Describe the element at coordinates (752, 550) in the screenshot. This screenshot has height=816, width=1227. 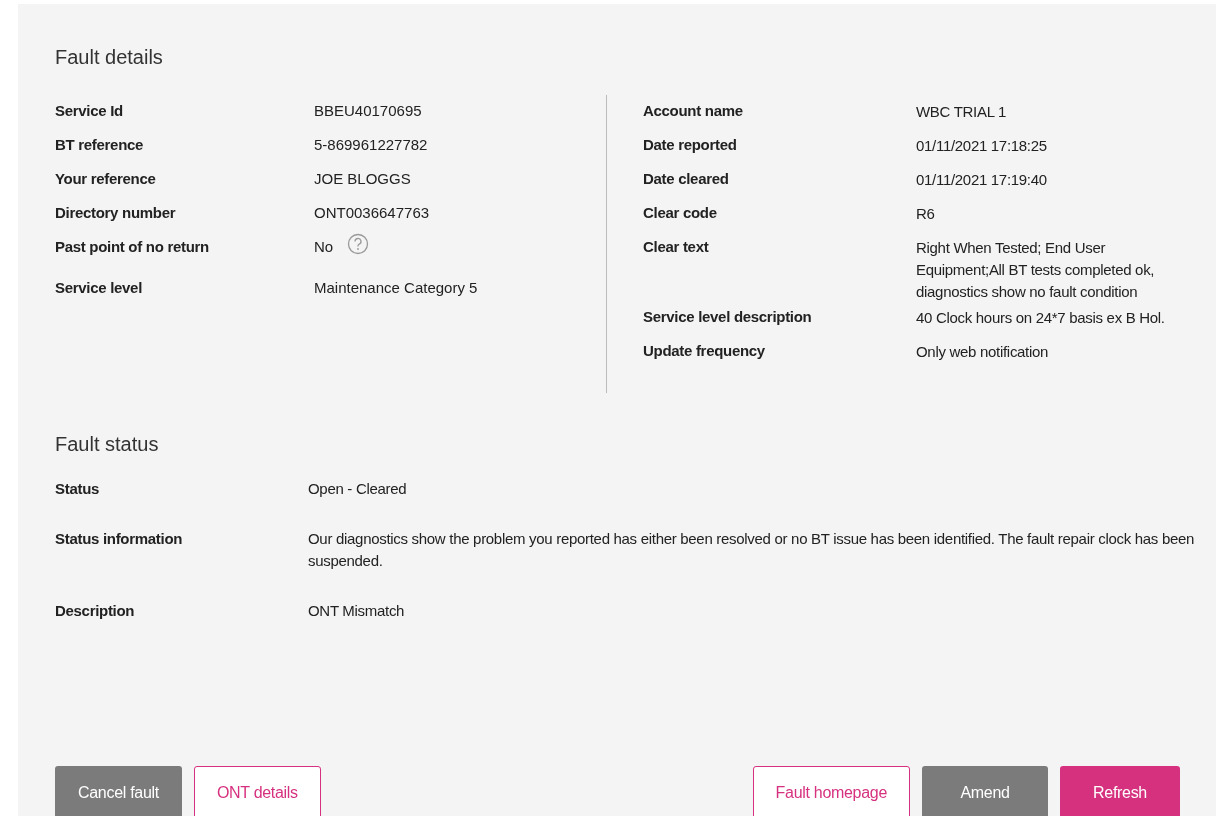
I see `field-value: Our diagnostics show the problem you reported has either been resolved or no BT issue has been identified. The fault repair clock has been suspended.` at that location.